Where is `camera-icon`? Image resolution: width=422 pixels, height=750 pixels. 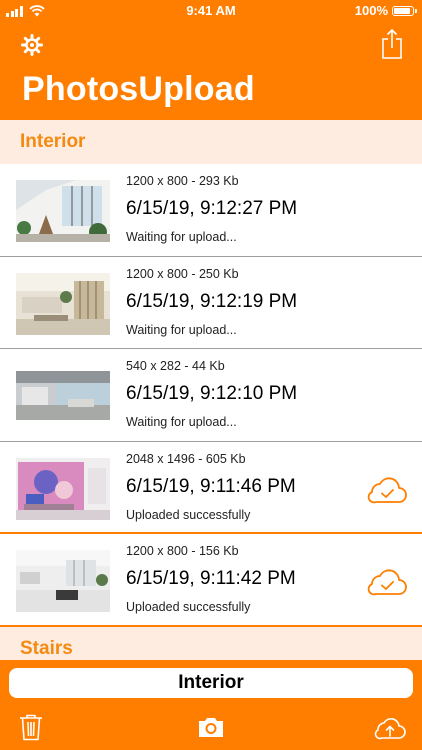
camera-icon is located at coordinates (211, 727).